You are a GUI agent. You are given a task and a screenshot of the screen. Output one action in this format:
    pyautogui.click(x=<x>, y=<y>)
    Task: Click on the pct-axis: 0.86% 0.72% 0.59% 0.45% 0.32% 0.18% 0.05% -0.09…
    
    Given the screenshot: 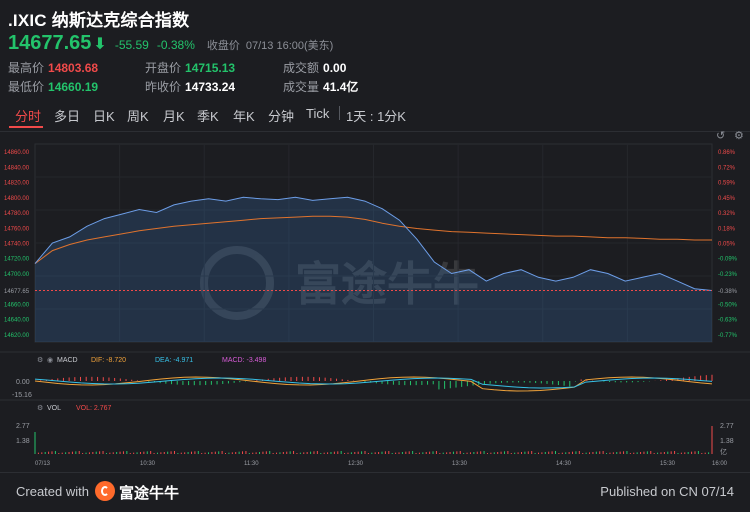 What is the action you would take?
    pyautogui.click(x=728, y=244)
    